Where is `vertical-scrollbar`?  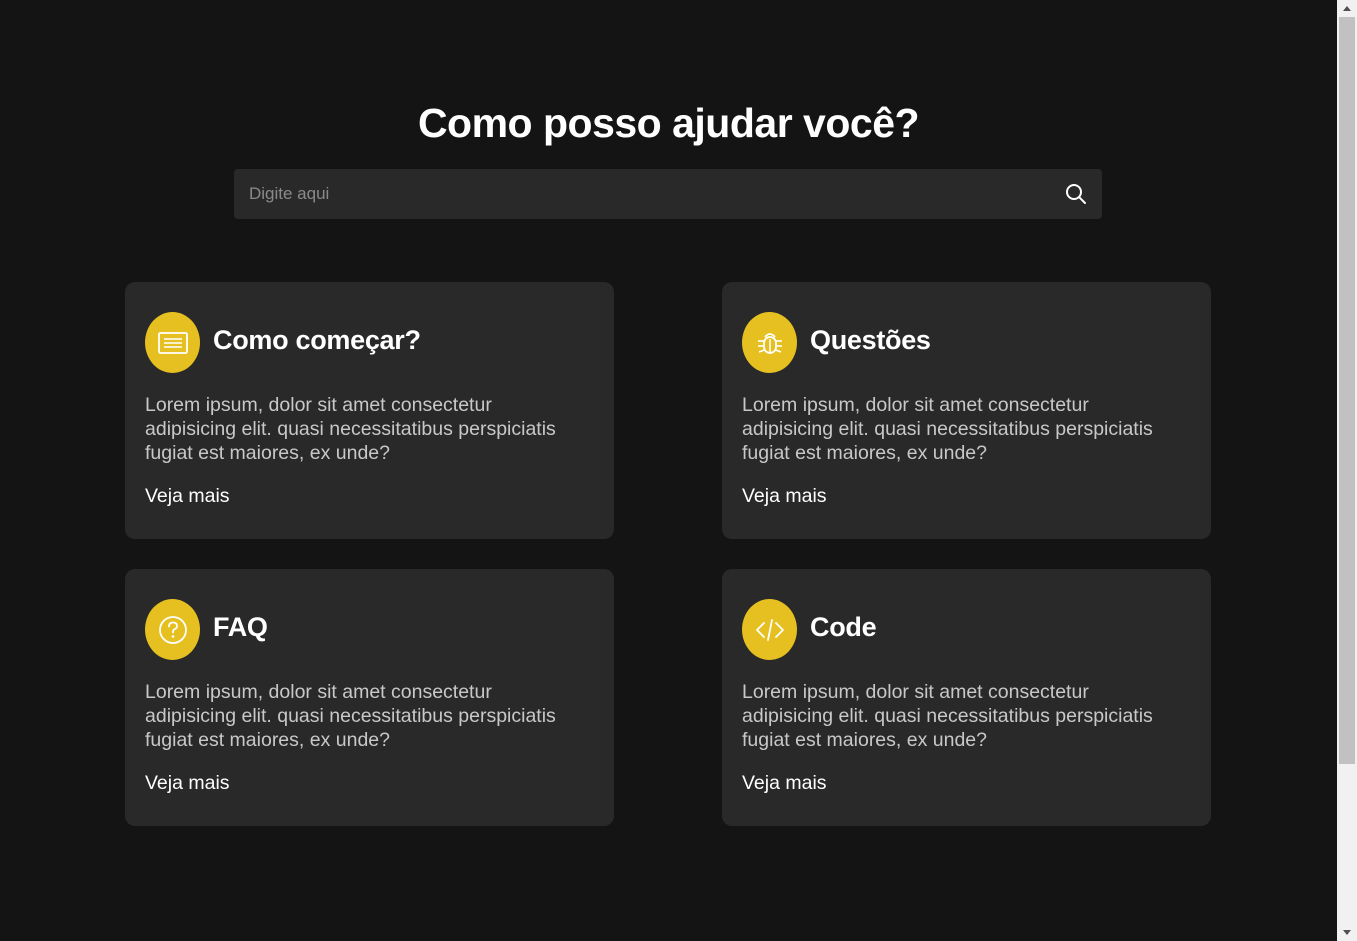
vertical-scrollbar is located at coordinates (1347, 470).